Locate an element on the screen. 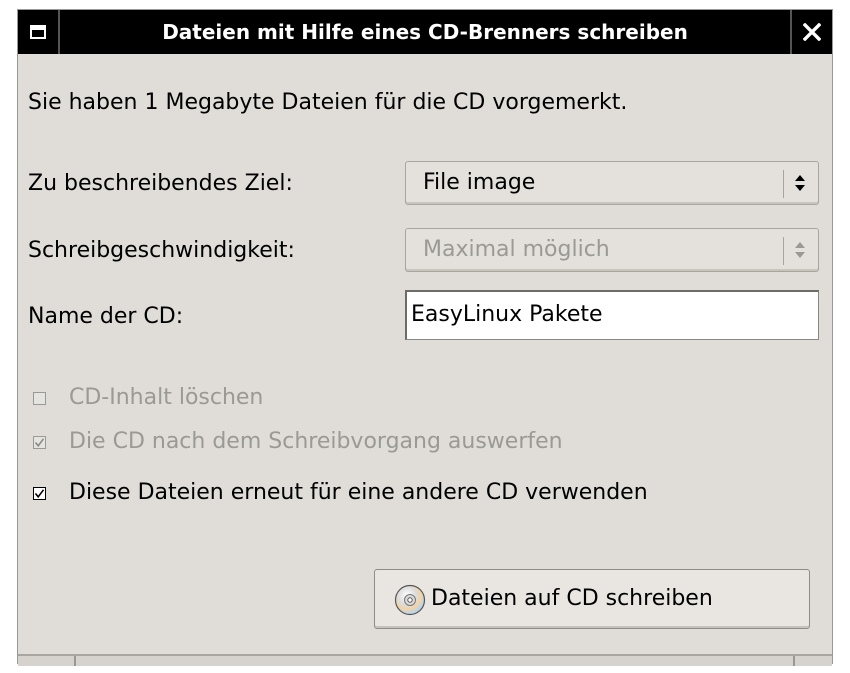 Image resolution: width=850 pixels, height=673 pixels. cd-name-input: EasyLinux Pakete is located at coordinates (612, 315).